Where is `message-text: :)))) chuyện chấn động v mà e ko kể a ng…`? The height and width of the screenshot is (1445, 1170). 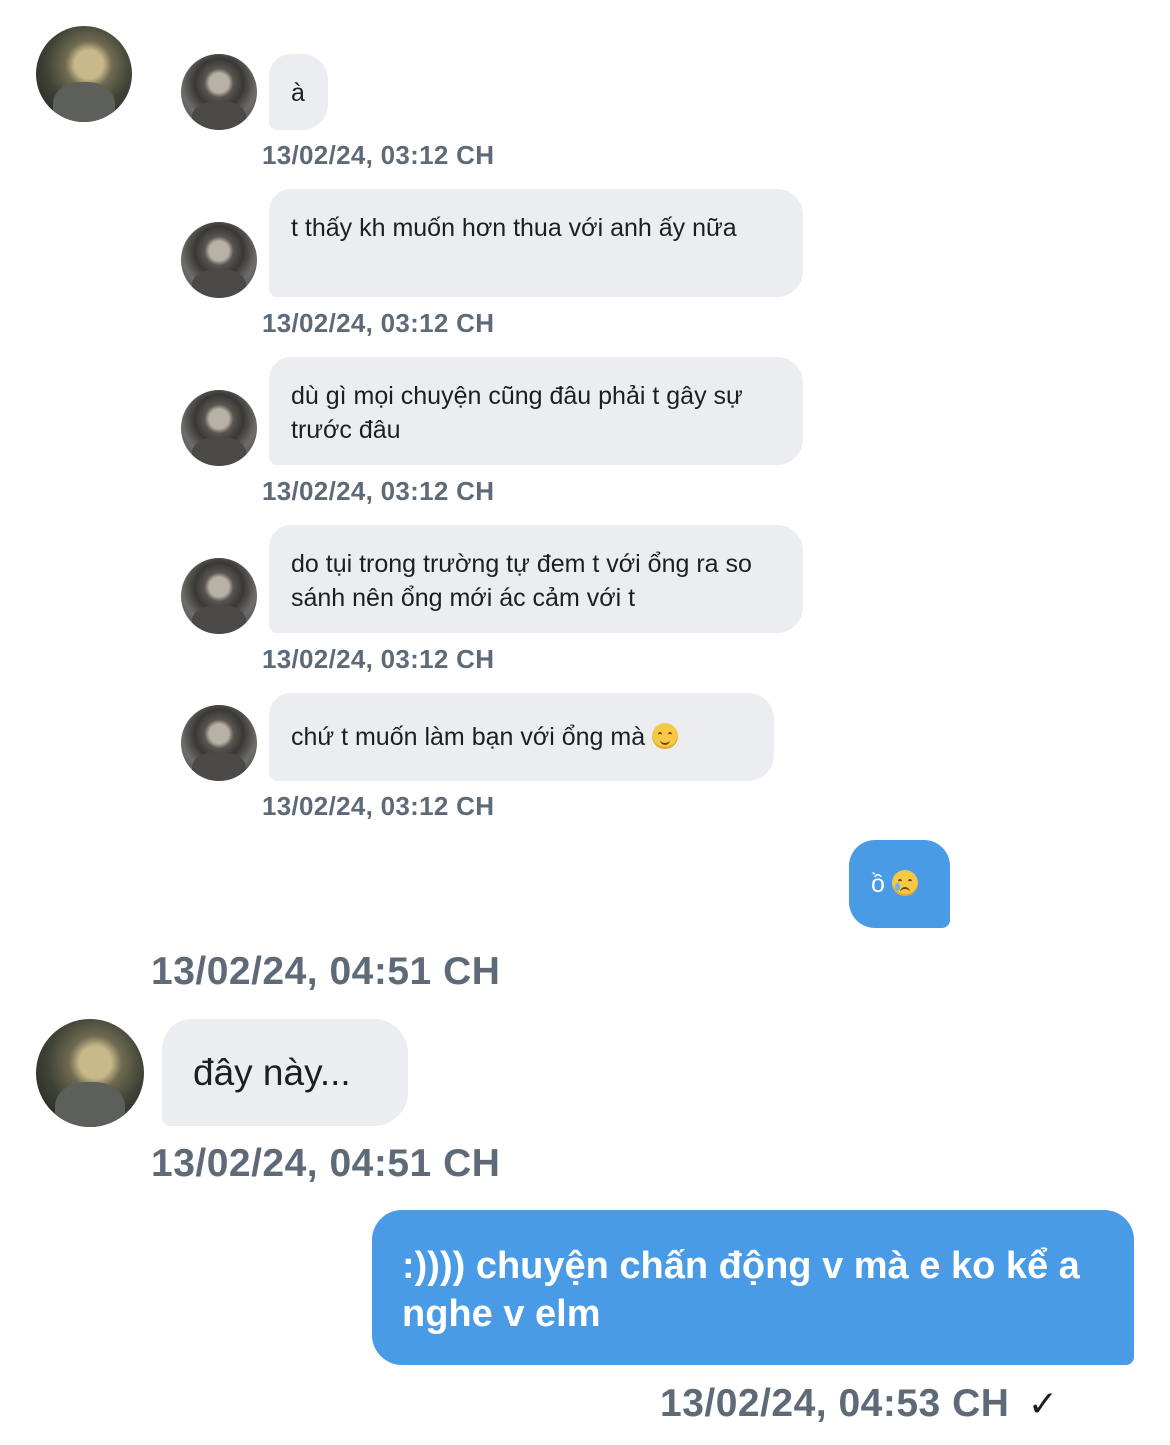 message-text: :)))) chuyện chấn động v mà e ko kể a ng… is located at coordinates (741, 1290).